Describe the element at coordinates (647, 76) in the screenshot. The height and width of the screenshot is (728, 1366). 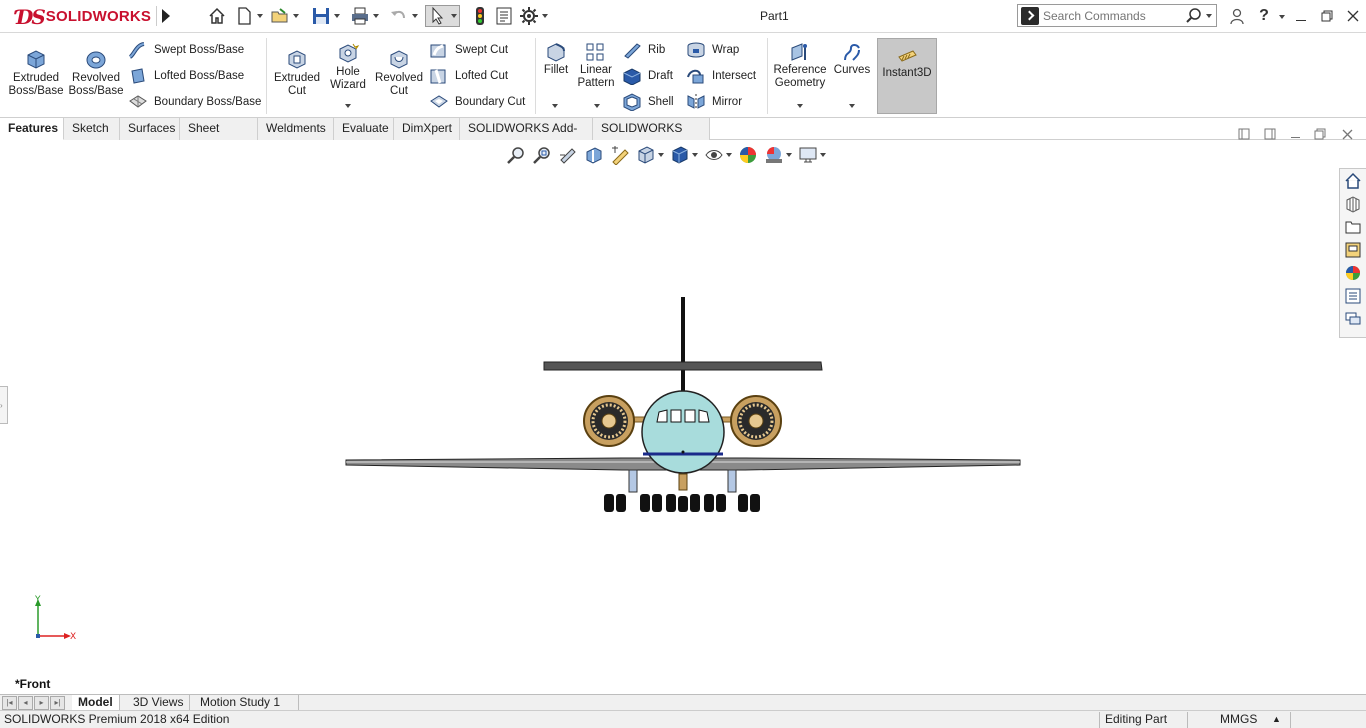
I see `draft-button: Draft` at that location.